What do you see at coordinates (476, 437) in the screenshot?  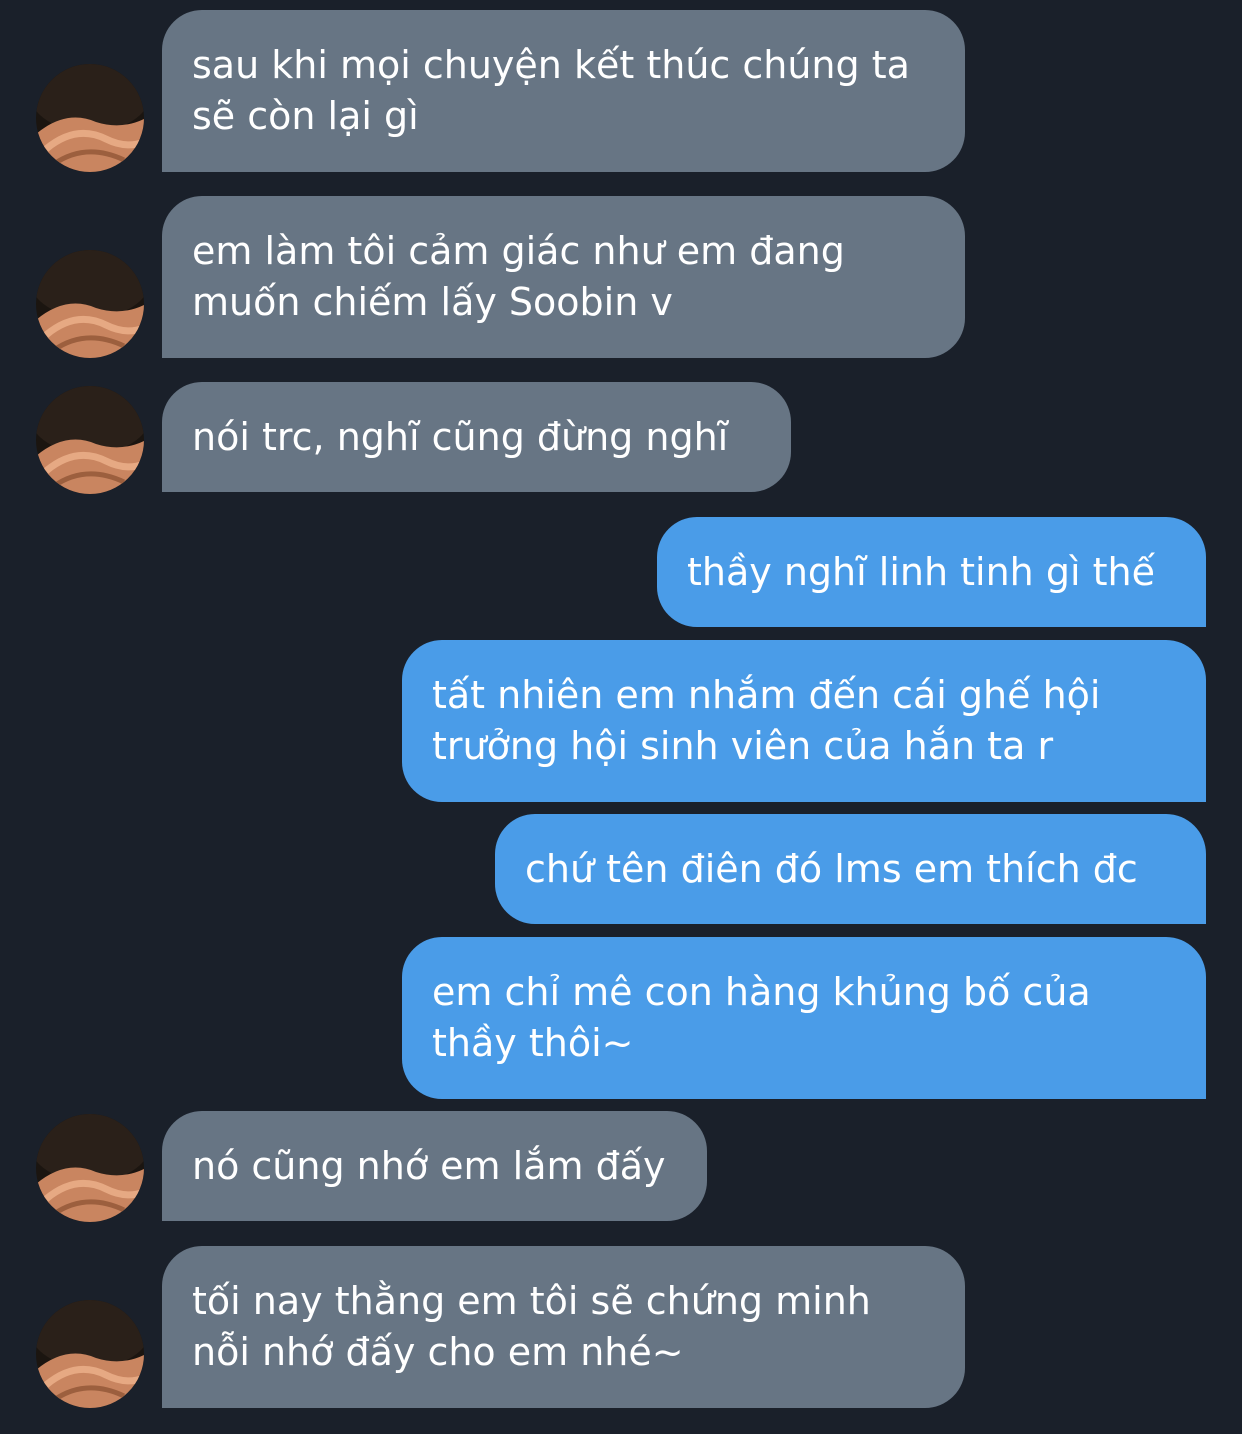 I see `incoming-message-bubble: nói trc, nghĩ cũng đừng nghĩ` at bounding box center [476, 437].